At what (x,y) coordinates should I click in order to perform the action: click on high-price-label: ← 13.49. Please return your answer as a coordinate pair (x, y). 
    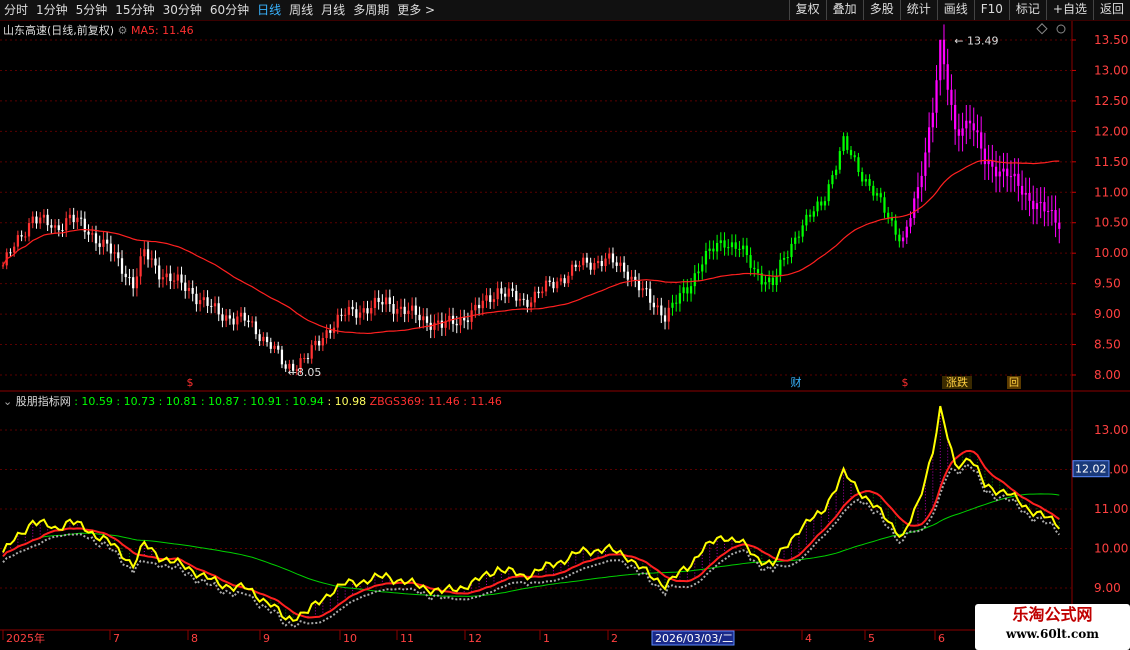
    Looking at the image, I should click on (976, 41).